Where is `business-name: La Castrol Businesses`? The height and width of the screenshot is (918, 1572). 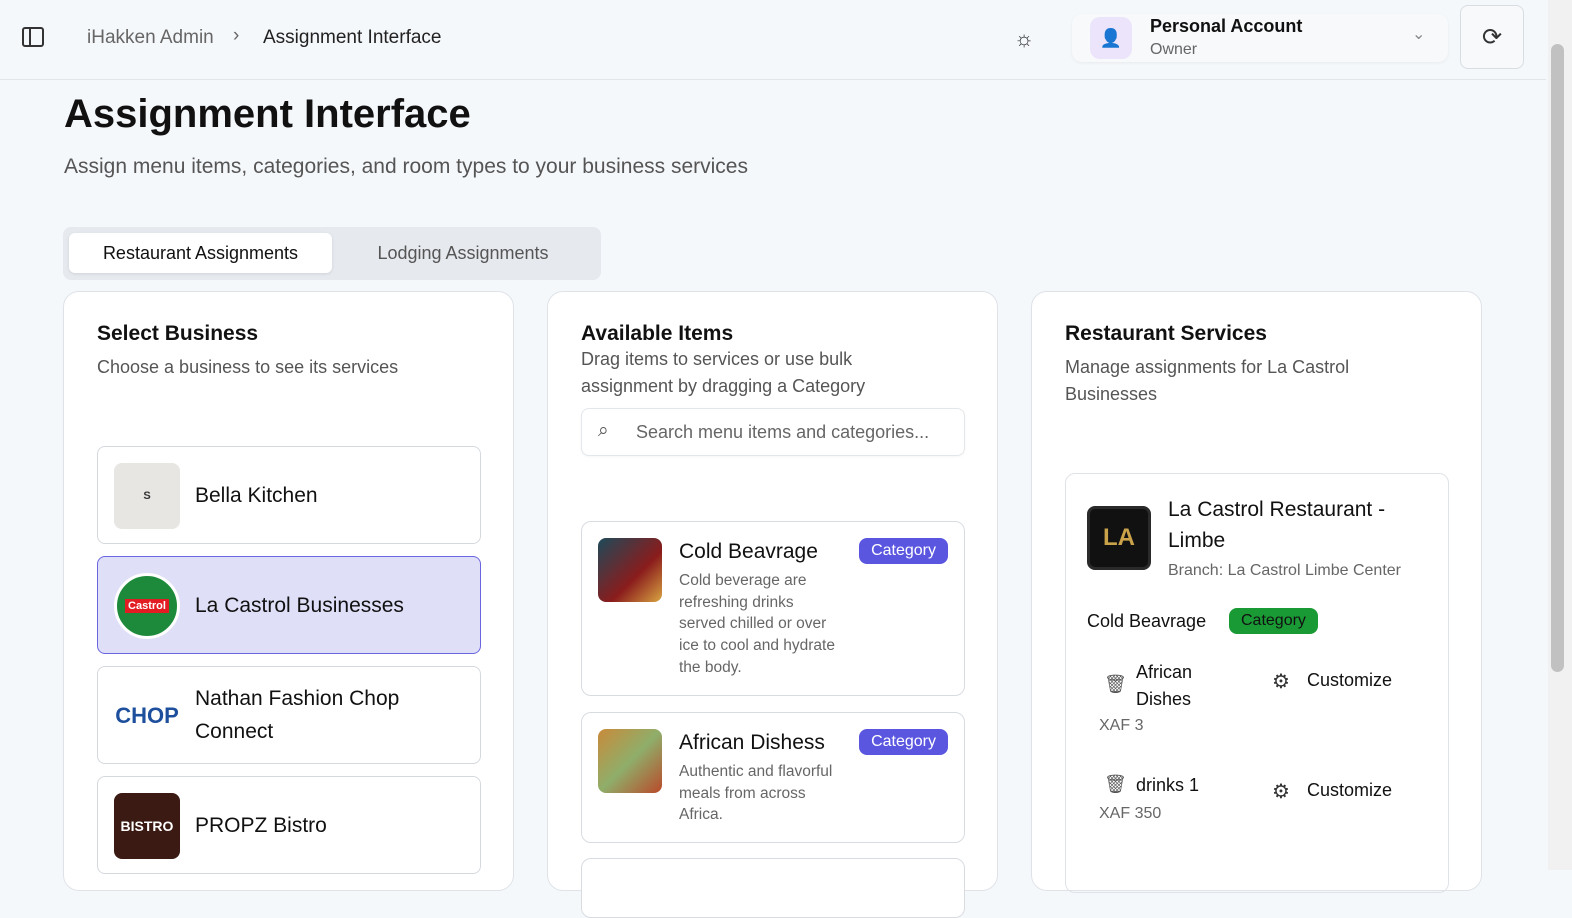 business-name: La Castrol Businesses is located at coordinates (299, 605).